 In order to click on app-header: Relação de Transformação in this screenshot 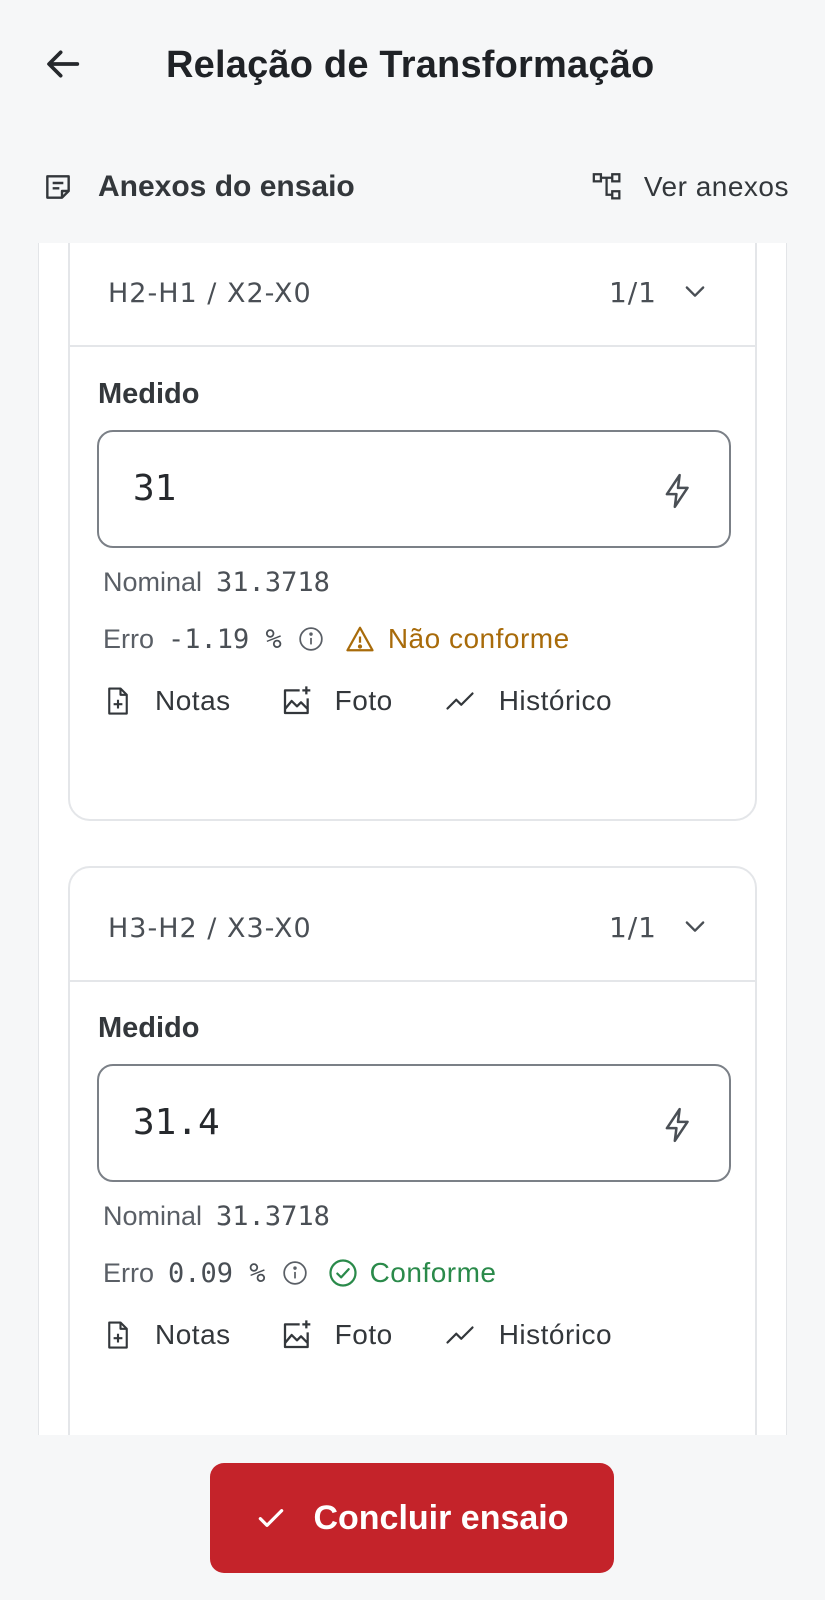, I will do `click(412, 67)`.